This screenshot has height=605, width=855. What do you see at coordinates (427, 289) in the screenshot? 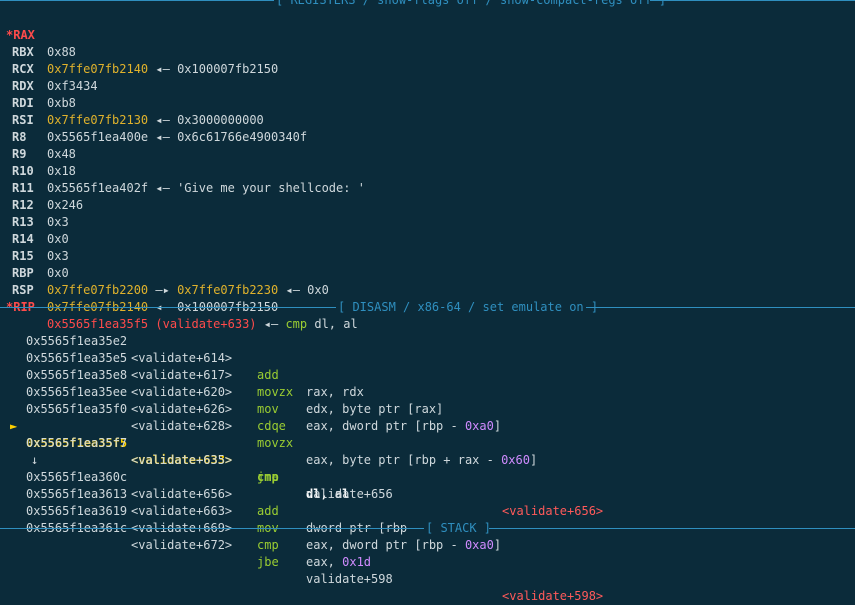
I see `register-row-rsp: RSP 0x7ffe07fb2140 ◂— 0x100007fb2150` at bounding box center [427, 289].